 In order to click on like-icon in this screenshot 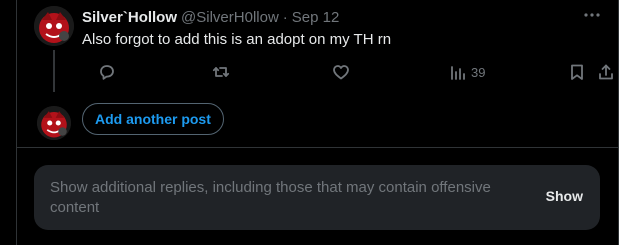, I will do `click(341, 72)`.